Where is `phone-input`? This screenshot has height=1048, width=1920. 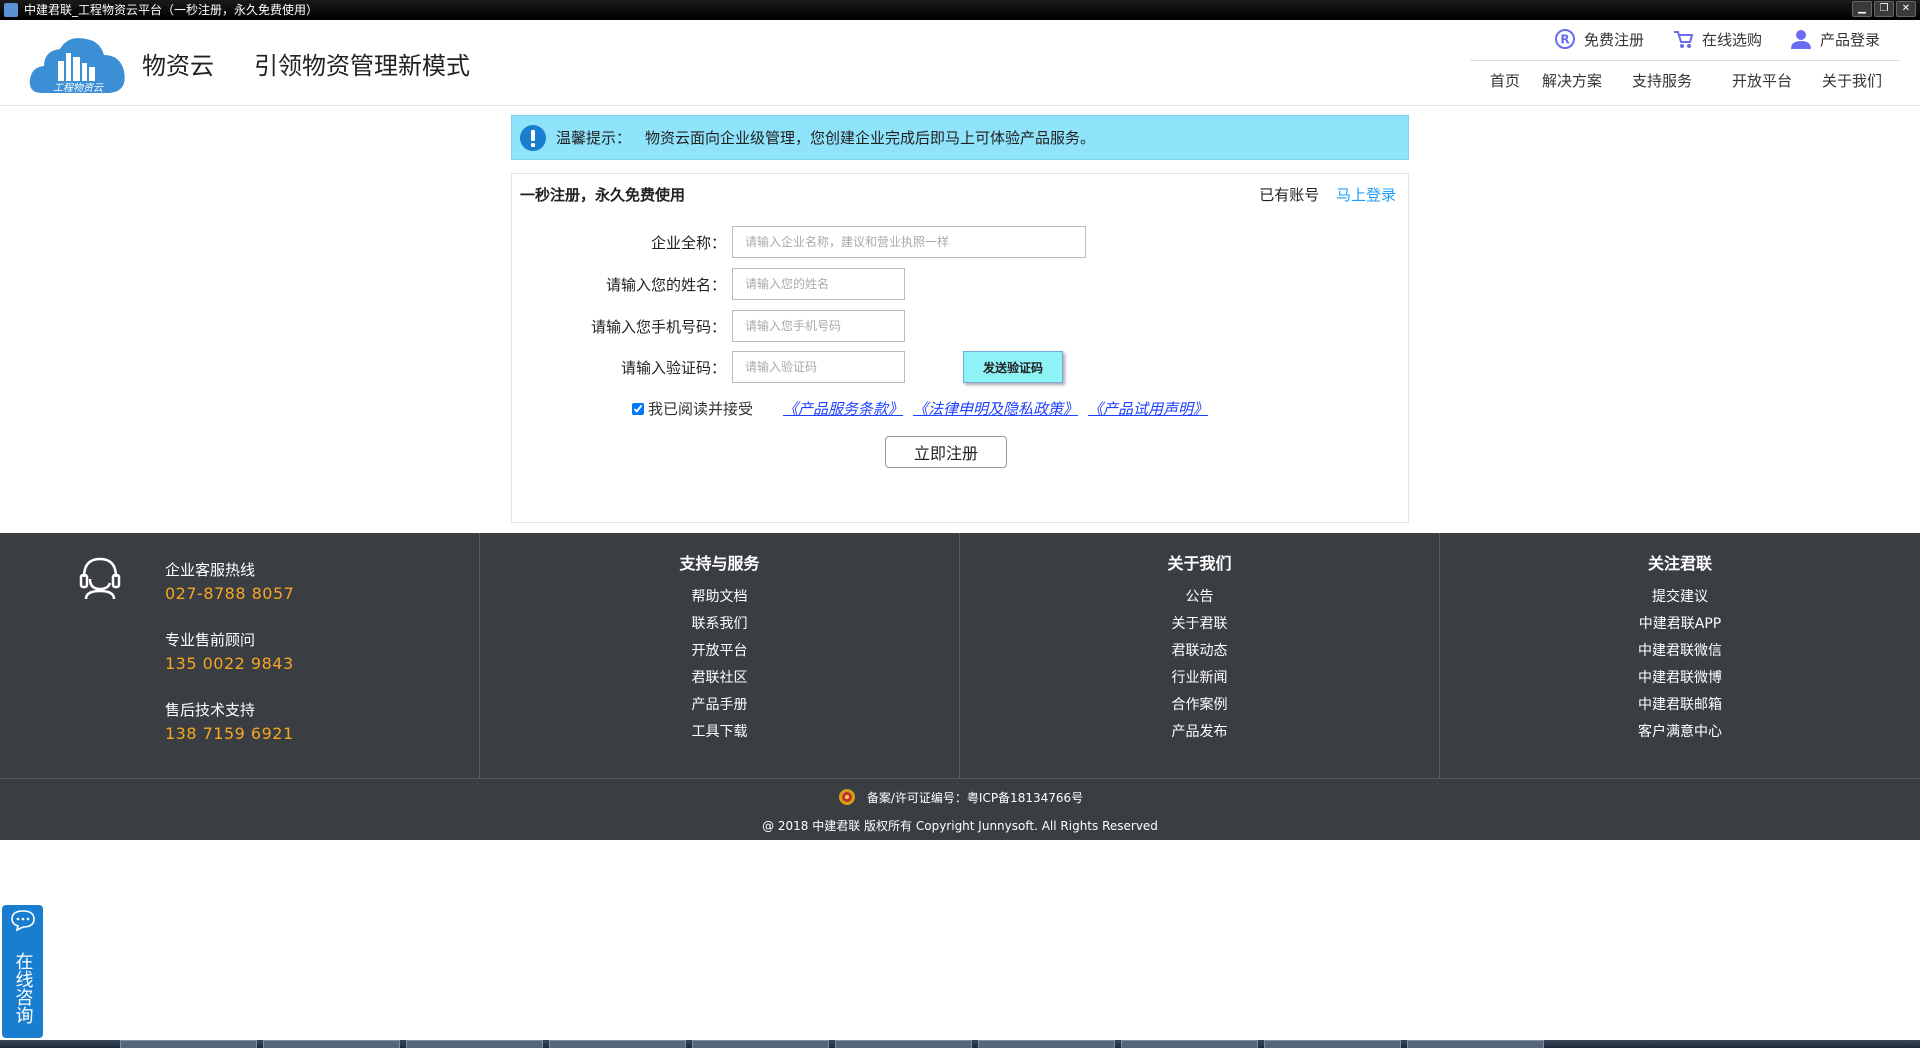
phone-input is located at coordinates (818, 326).